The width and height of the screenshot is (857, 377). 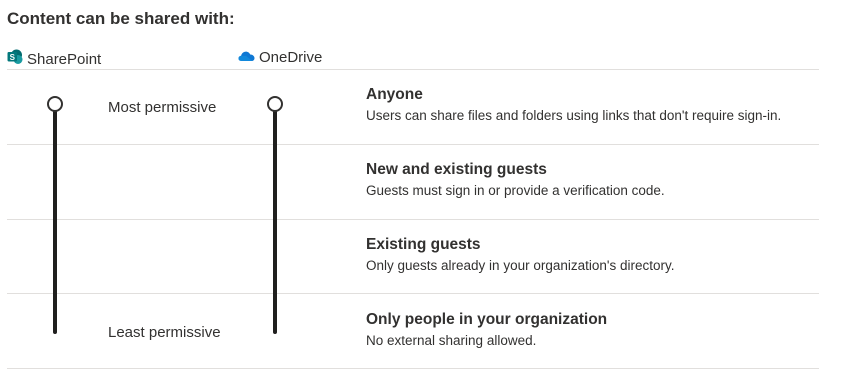 I want to click on level-title-existing-guests: Existing guests, so click(x=423, y=244).